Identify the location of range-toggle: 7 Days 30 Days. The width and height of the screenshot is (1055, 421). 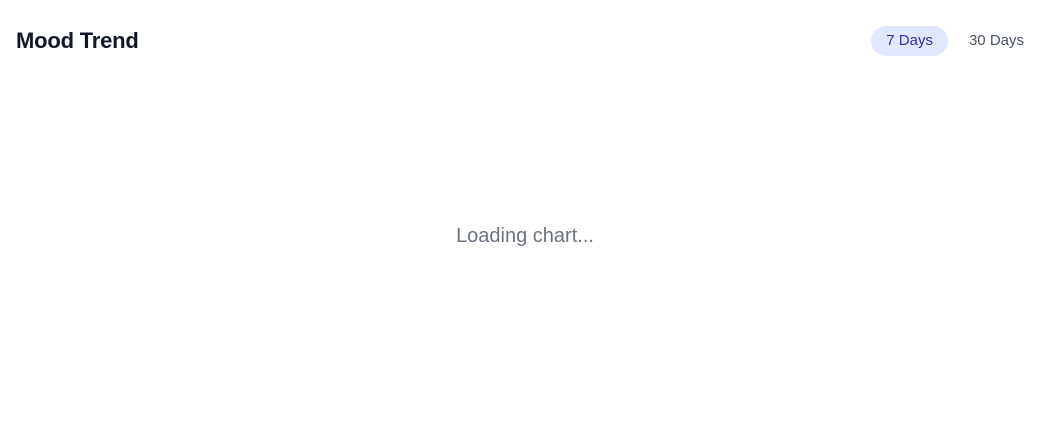
(955, 41).